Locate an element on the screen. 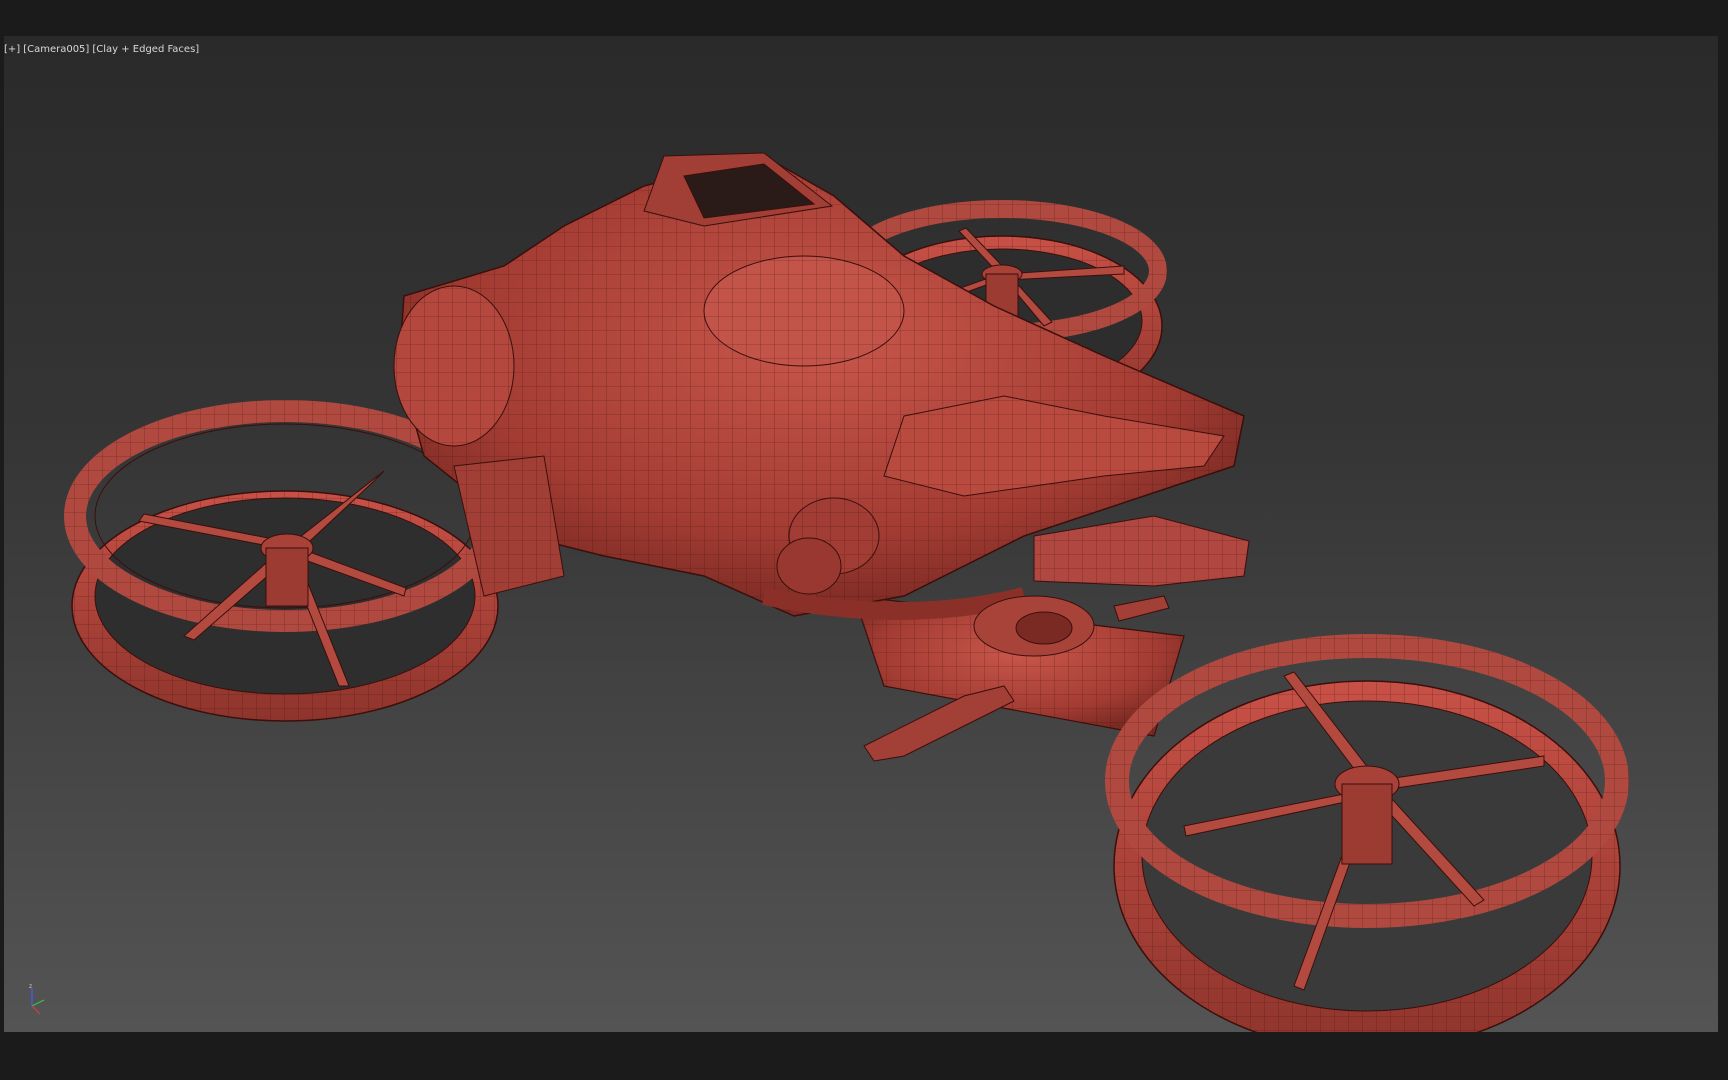  fan-rear-right is located at coordinates (1367, 833).